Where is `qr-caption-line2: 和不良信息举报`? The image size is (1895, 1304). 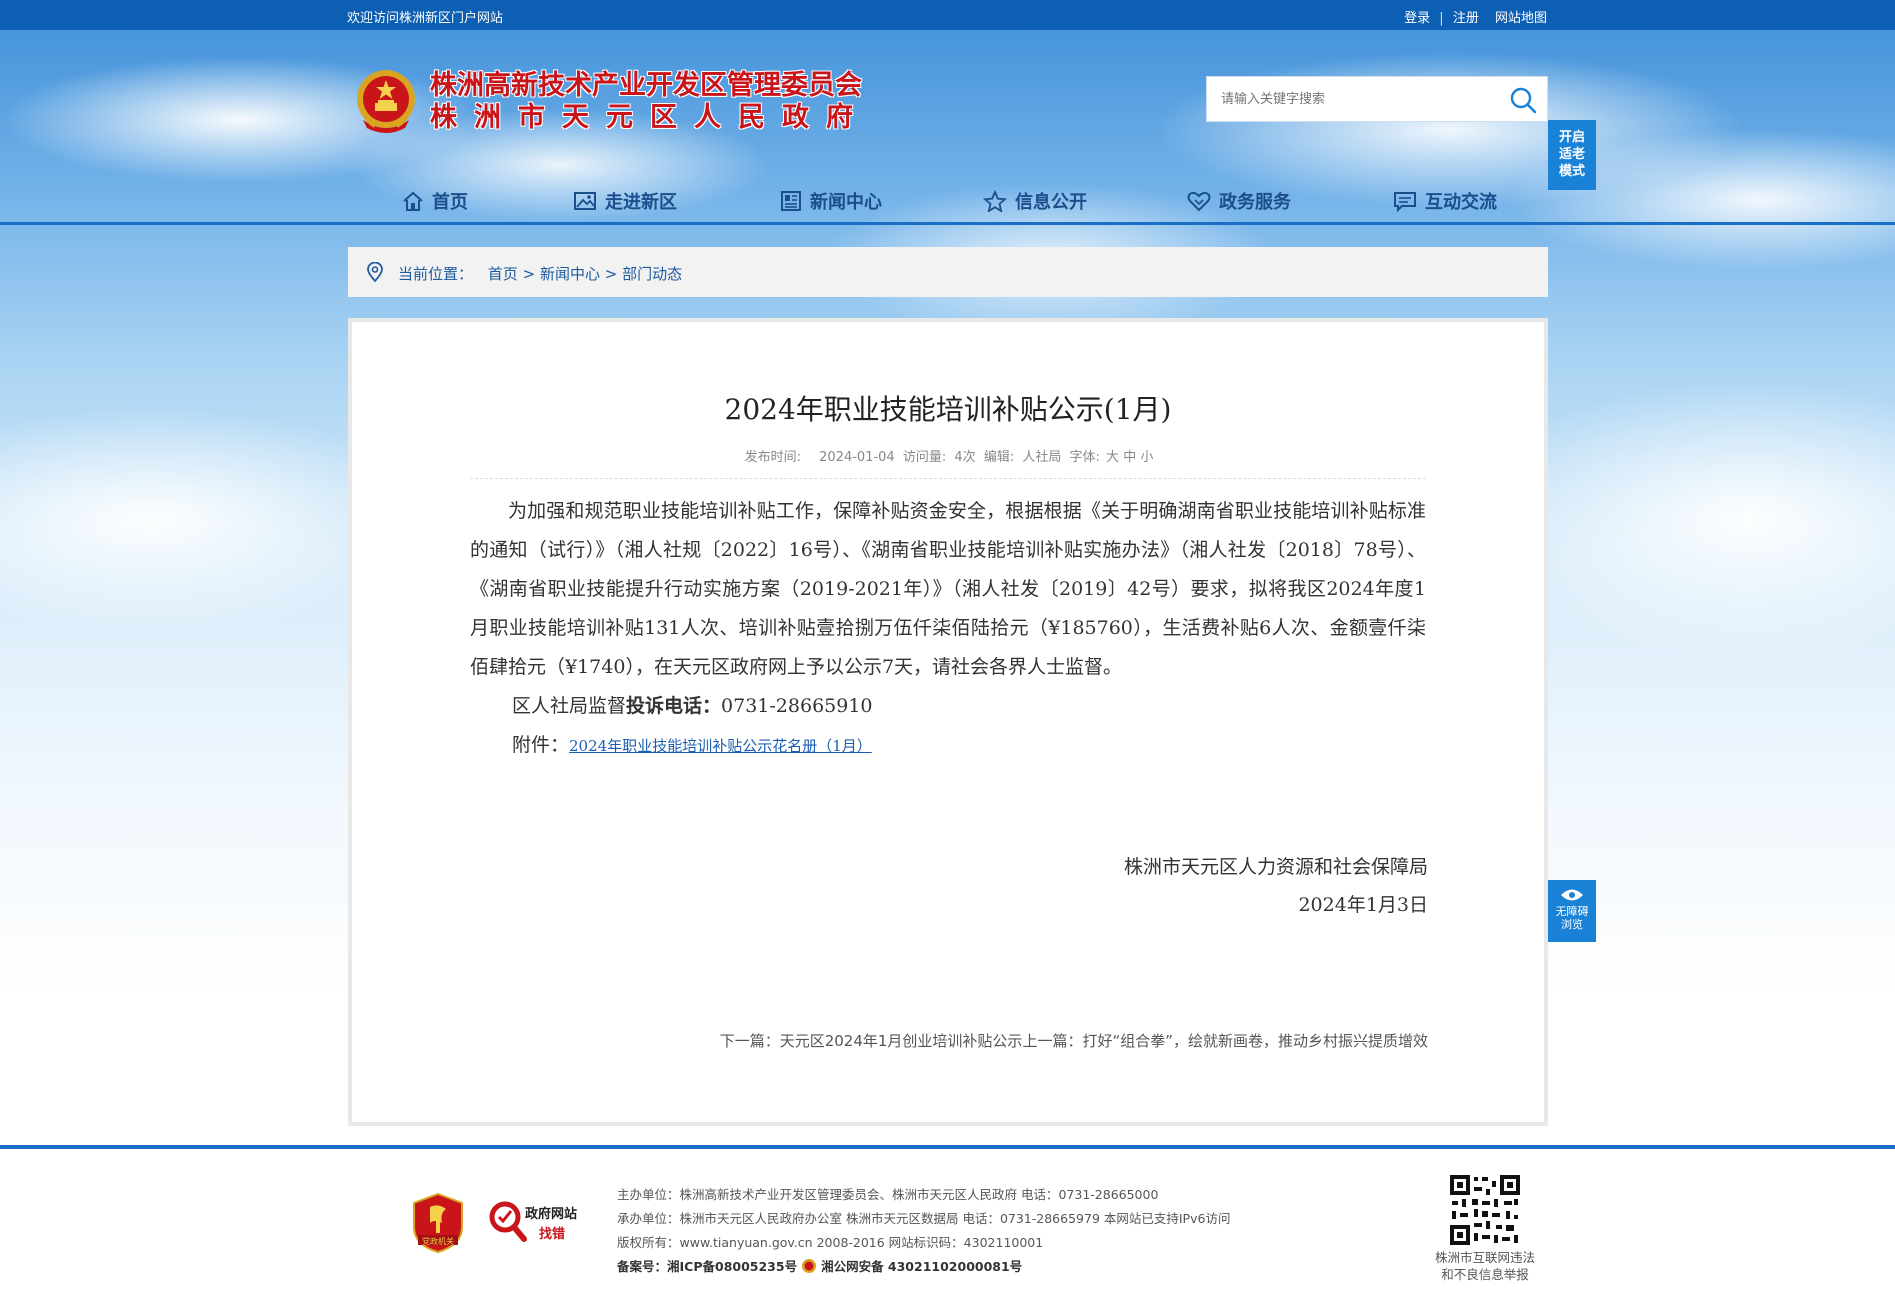
qr-caption-line2: 和不良信息举报 is located at coordinates (1485, 1274).